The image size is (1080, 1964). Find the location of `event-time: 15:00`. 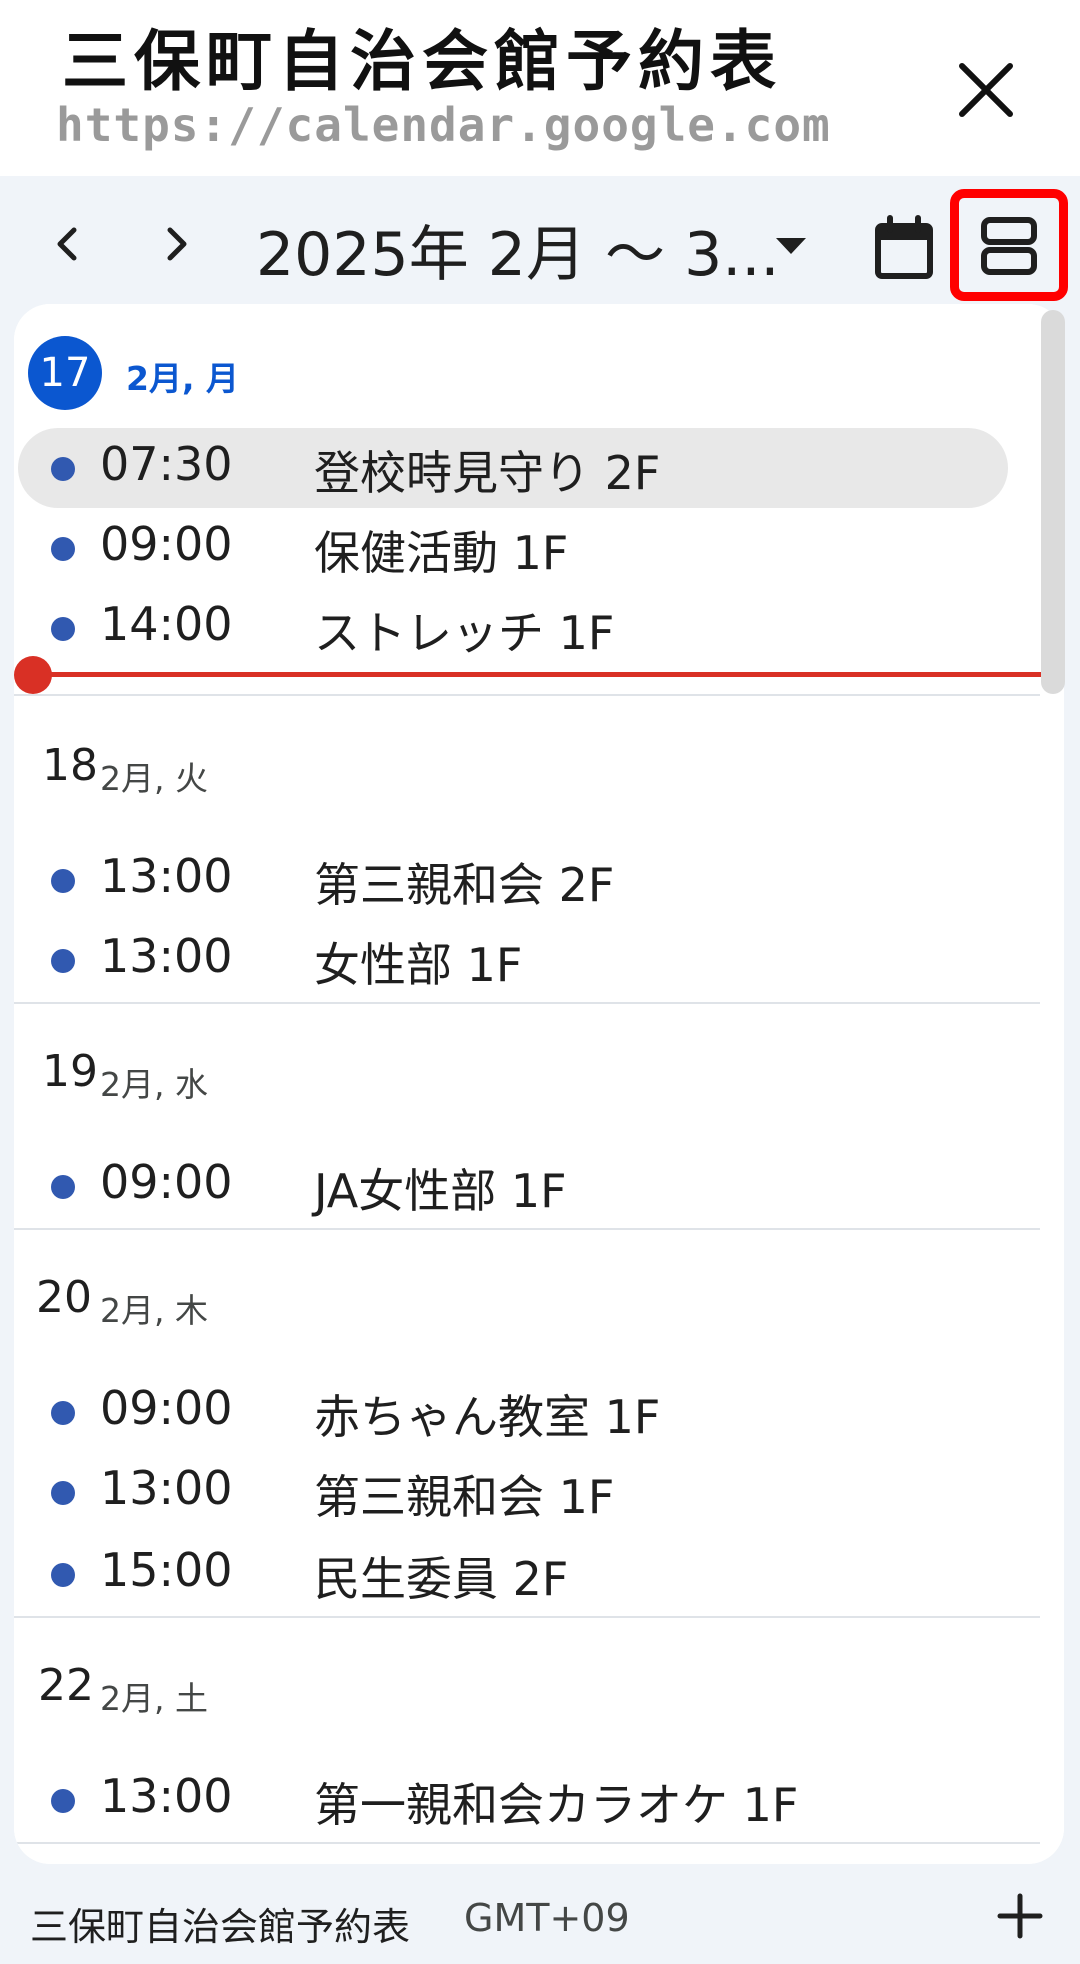

event-time: 15:00 is located at coordinates (166, 1570).